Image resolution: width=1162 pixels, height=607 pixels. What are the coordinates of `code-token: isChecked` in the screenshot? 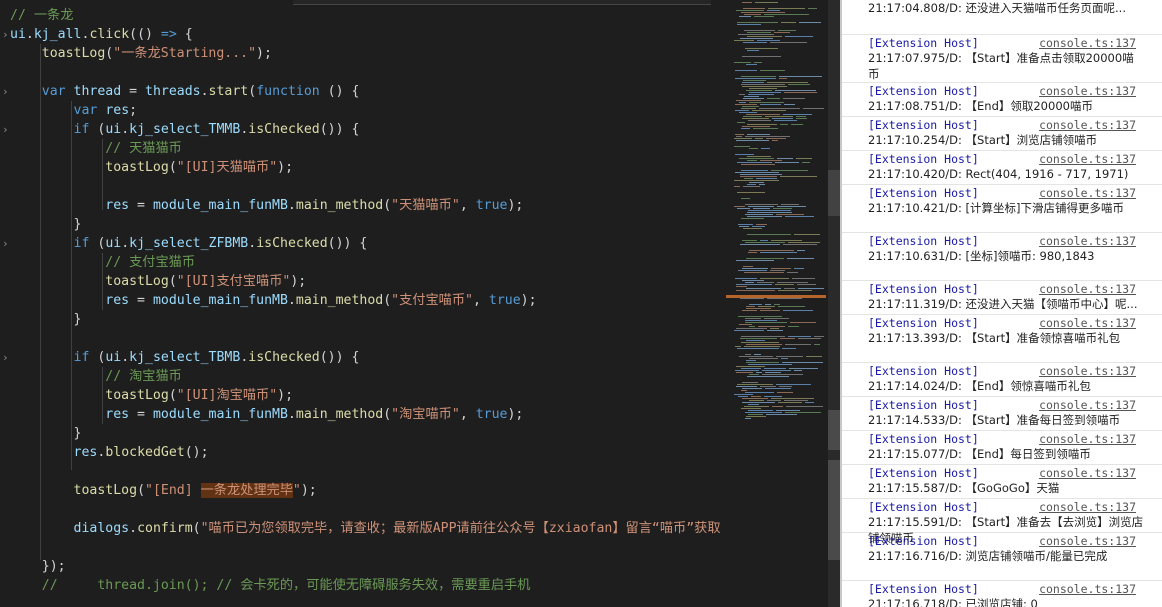 It's located at (284, 357).